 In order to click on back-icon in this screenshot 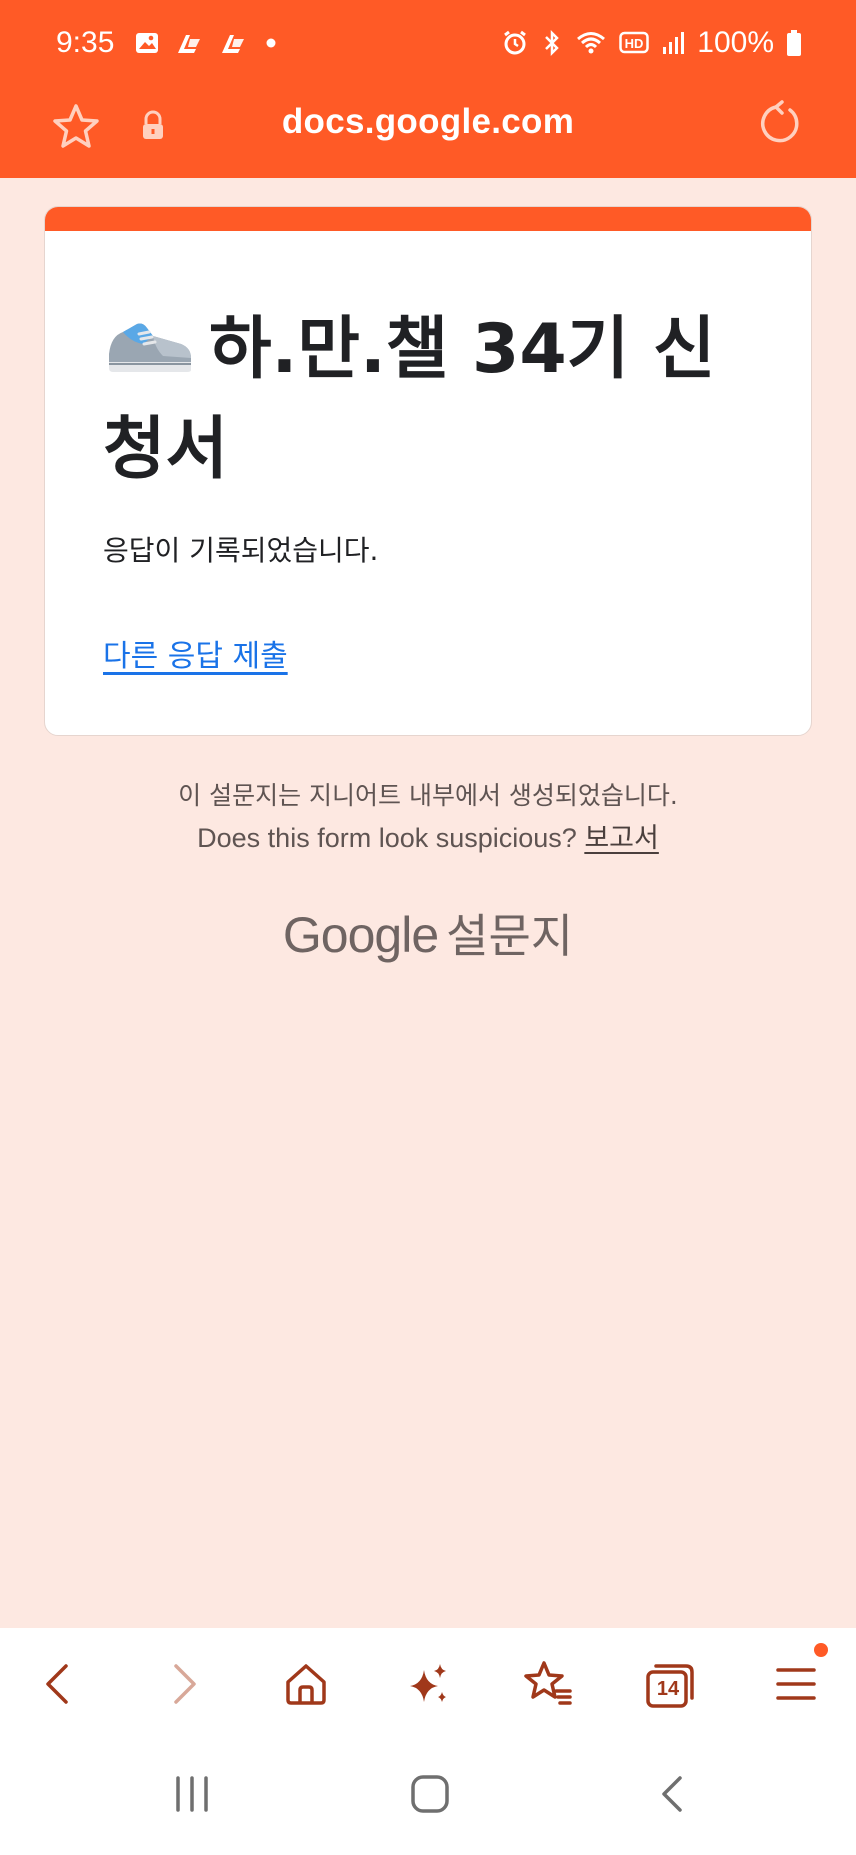, I will do `click(58, 1686)`.